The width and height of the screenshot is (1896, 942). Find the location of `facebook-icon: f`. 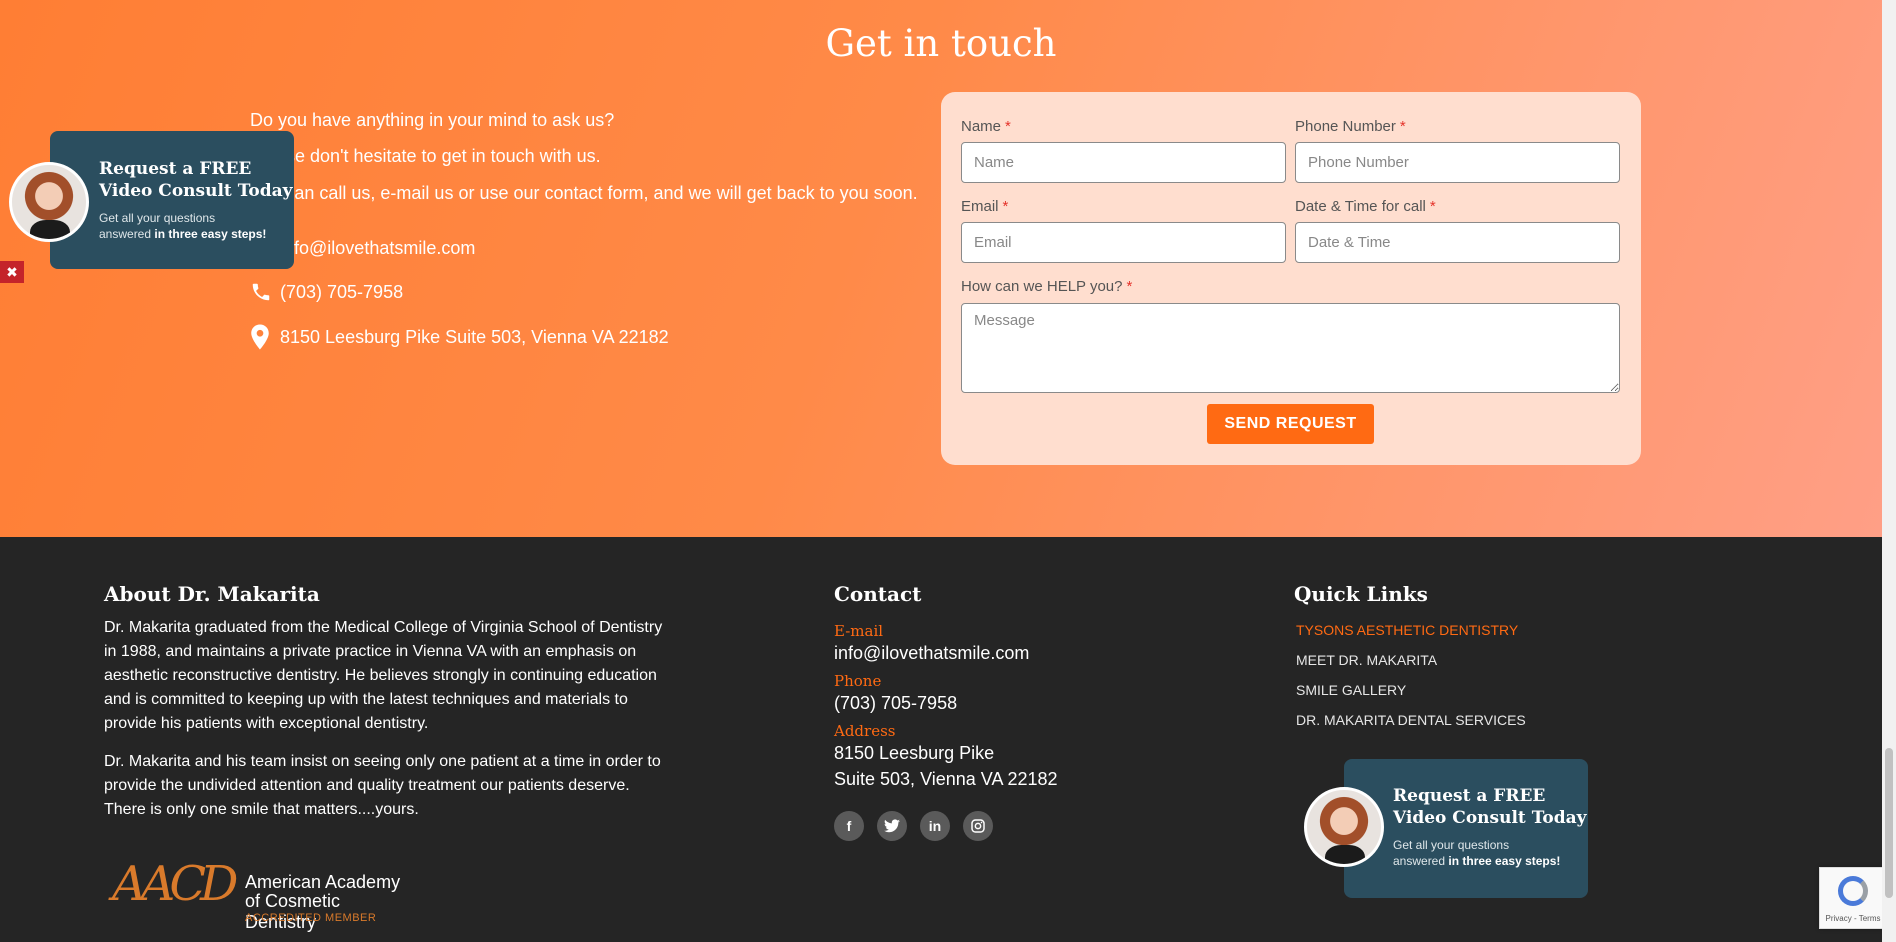

facebook-icon: f is located at coordinates (849, 826).